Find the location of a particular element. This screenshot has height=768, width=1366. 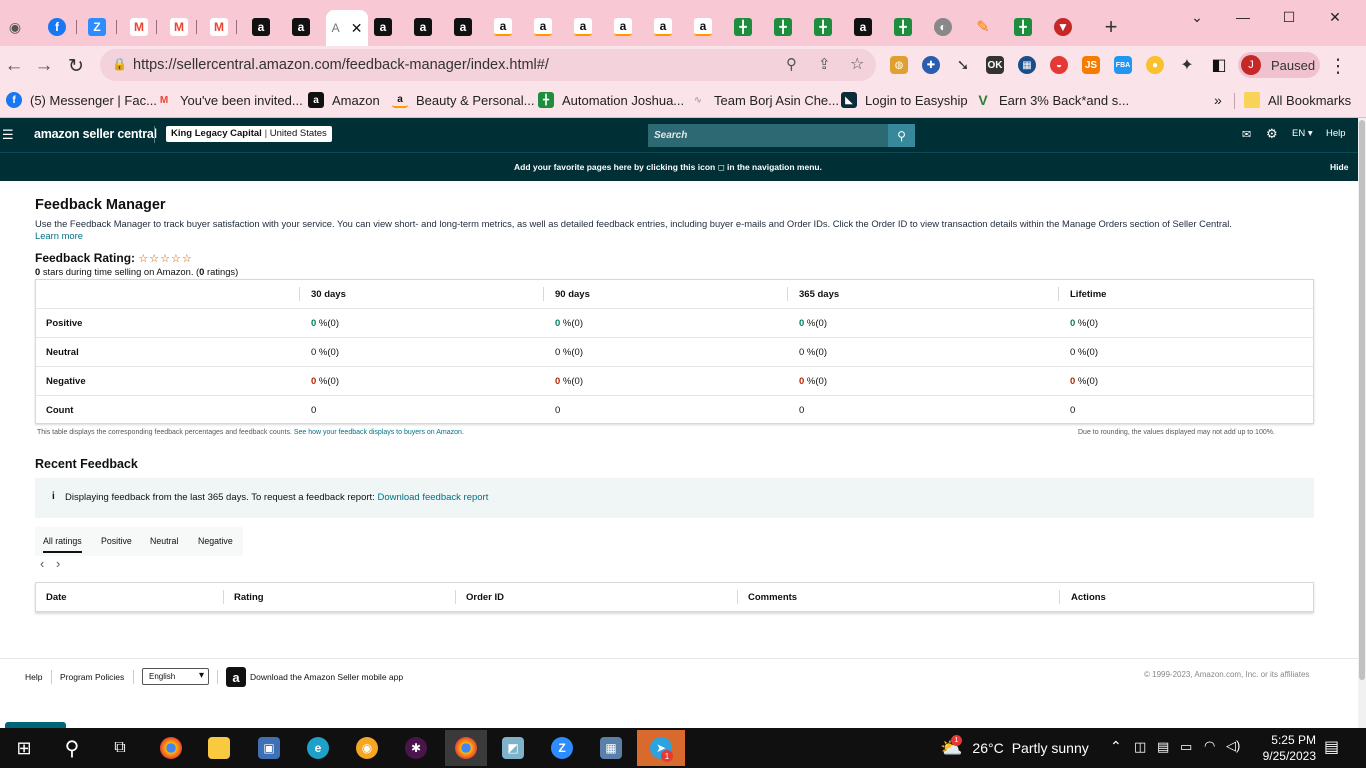

seller-search-input: Search is located at coordinates (768, 135).